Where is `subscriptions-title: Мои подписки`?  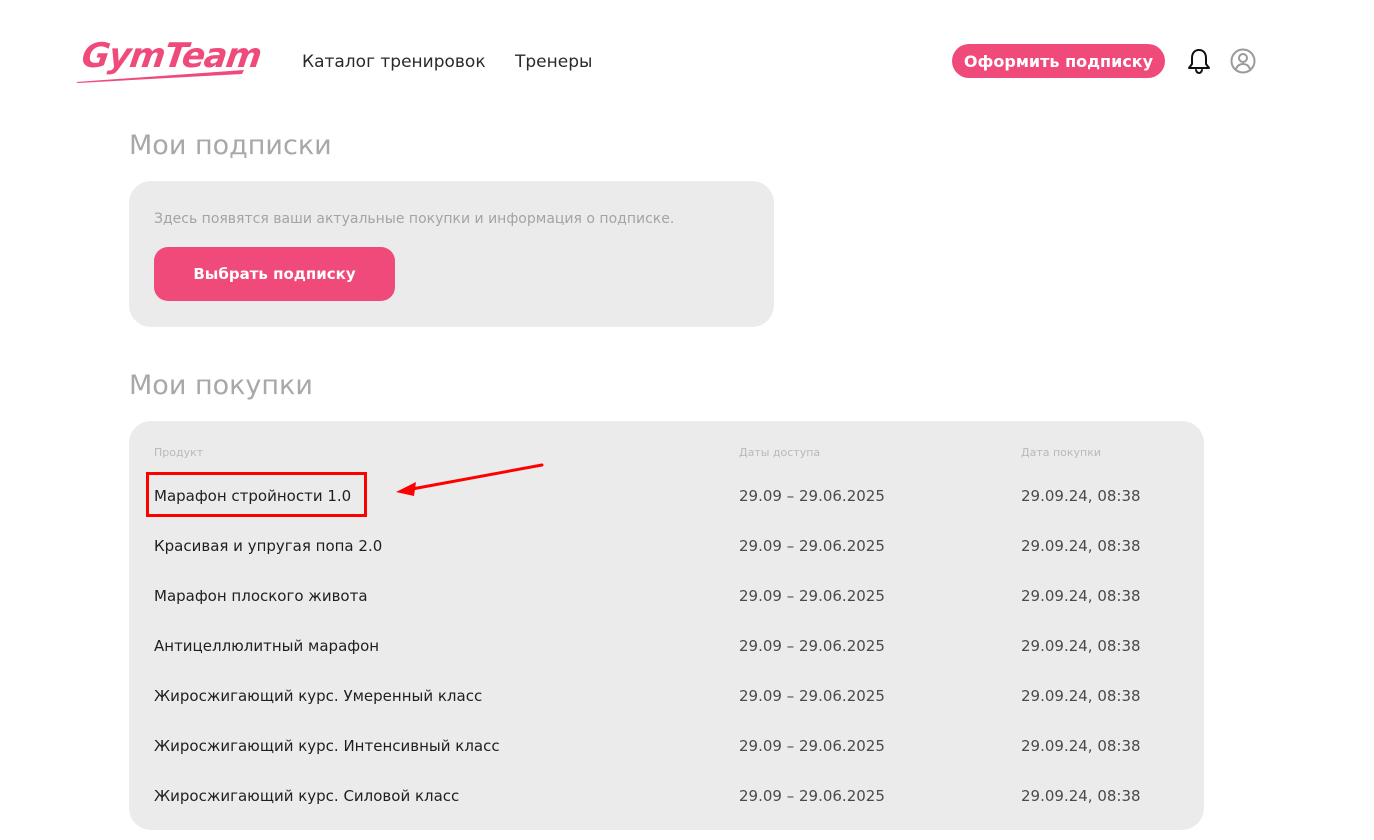
subscriptions-title: Мои подписки is located at coordinates (230, 145).